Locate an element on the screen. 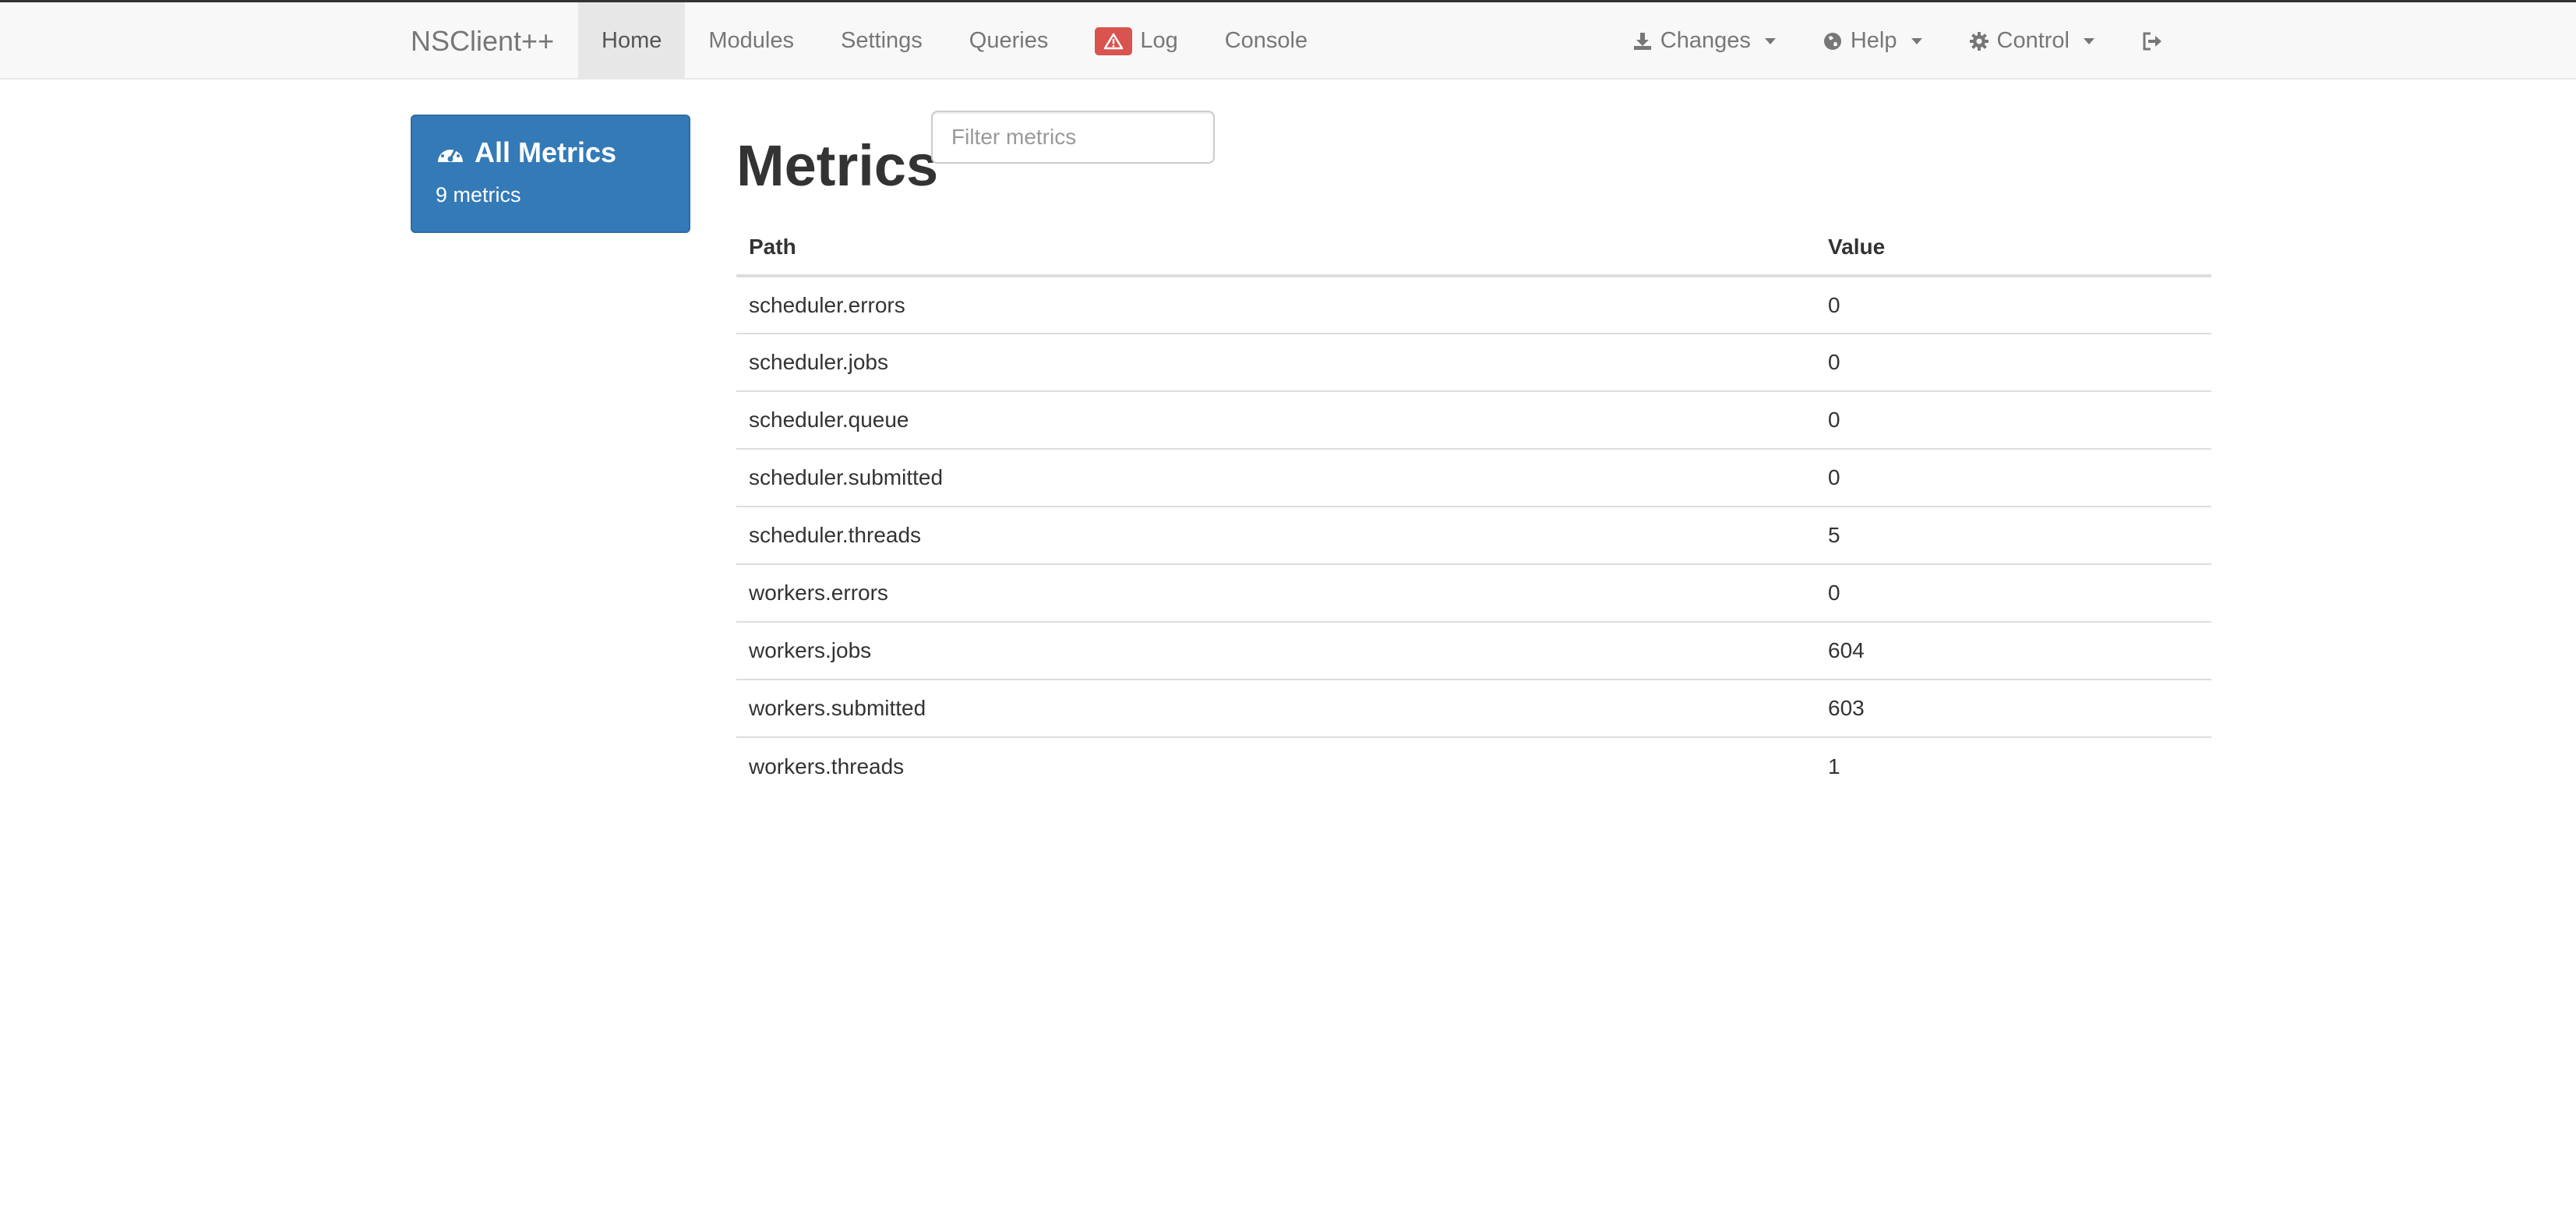 Image resolution: width=2576 pixels, height=1225 pixels. nav-queries: Queries is located at coordinates (1009, 40).